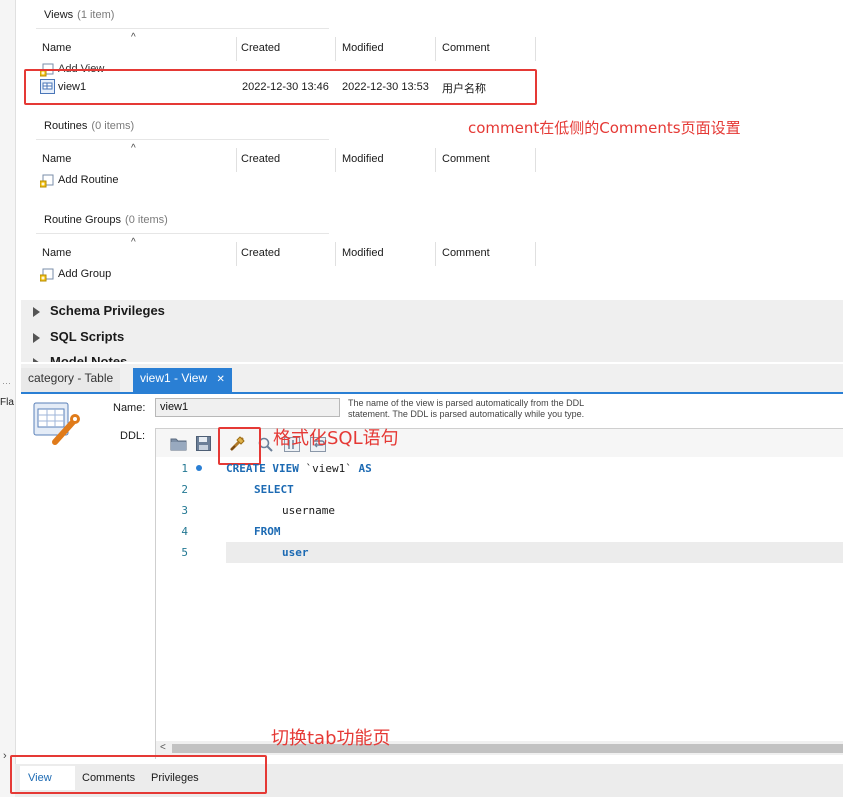 The image size is (843, 797). What do you see at coordinates (184, 468) in the screenshot?
I see `line-number: 1` at bounding box center [184, 468].